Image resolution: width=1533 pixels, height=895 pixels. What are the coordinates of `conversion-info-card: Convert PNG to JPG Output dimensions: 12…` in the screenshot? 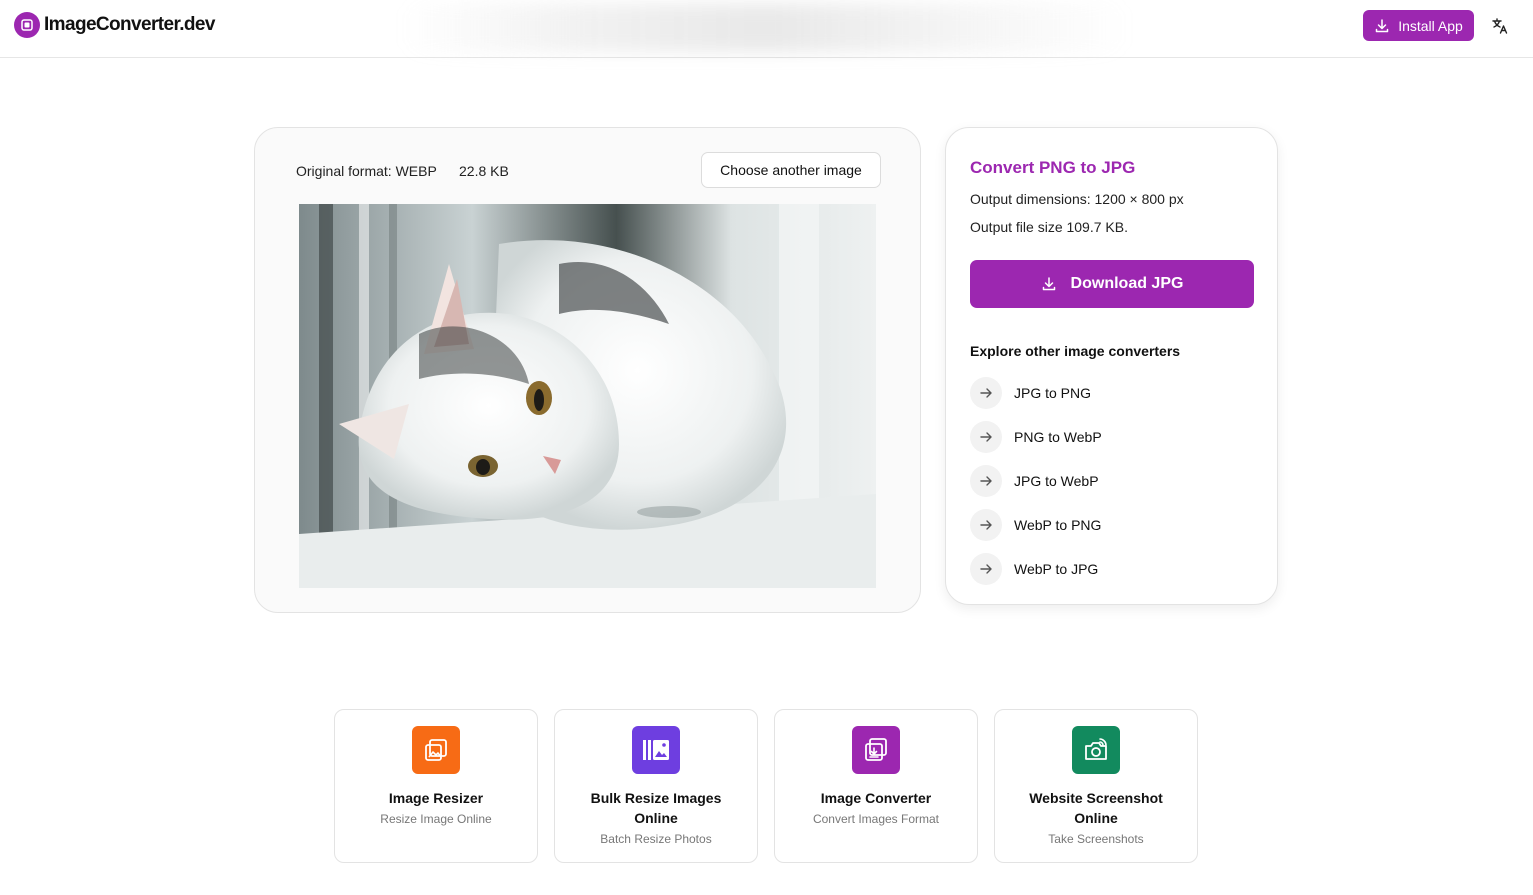 It's located at (1111, 366).